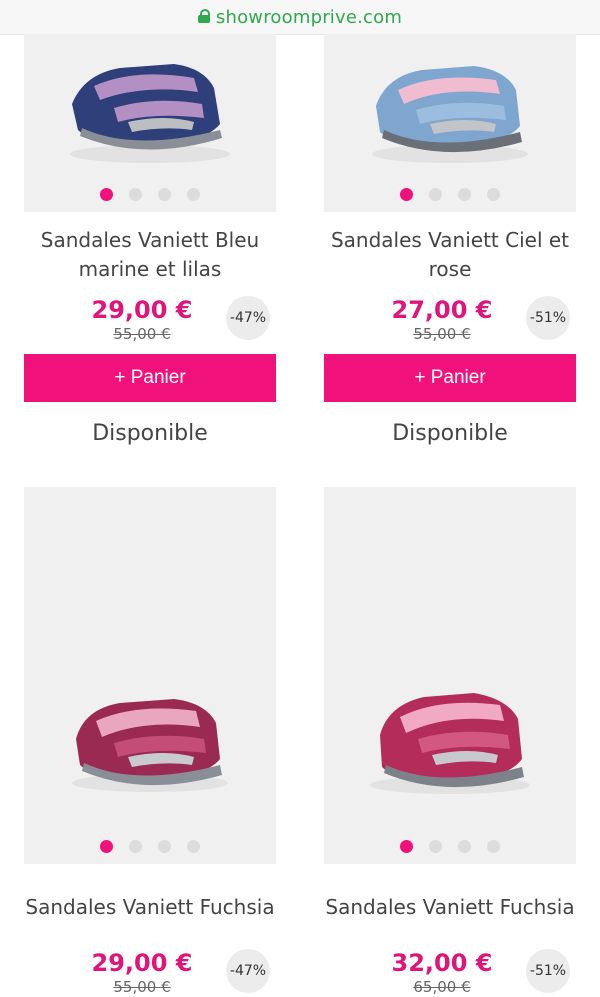 This screenshot has width=600, height=997. What do you see at coordinates (442, 963) in the screenshot?
I see `product-price: 32,00 €` at bounding box center [442, 963].